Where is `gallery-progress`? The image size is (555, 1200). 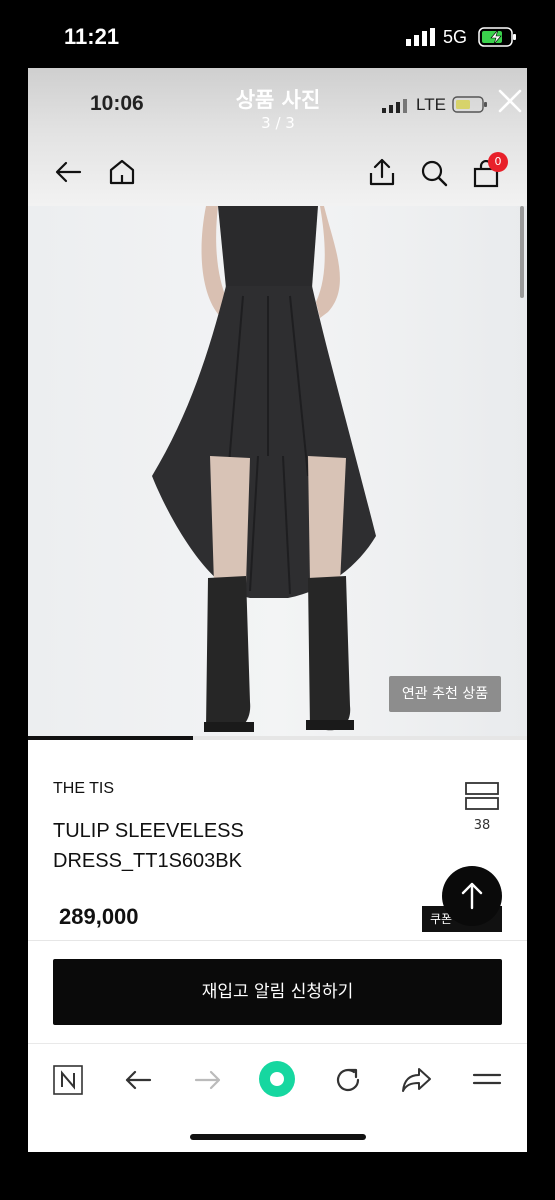
gallery-progress is located at coordinates (277, 738).